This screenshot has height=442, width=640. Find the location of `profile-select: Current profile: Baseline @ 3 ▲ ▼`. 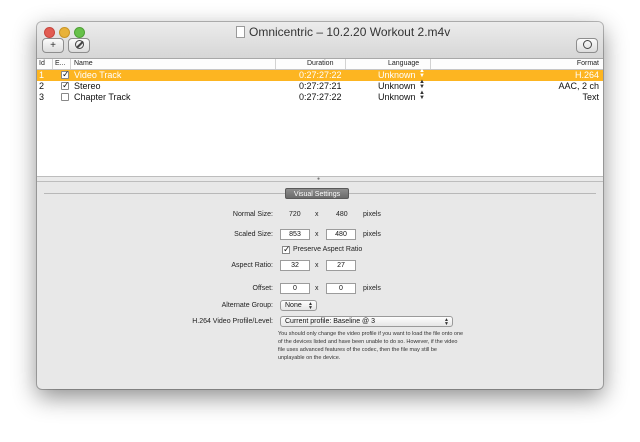

profile-select: Current profile: Baseline @ 3 ▲ ▼ is located at coordinates (366, 321).